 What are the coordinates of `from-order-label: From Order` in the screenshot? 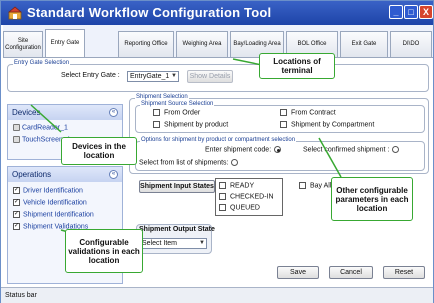 It's located at (182, 113).